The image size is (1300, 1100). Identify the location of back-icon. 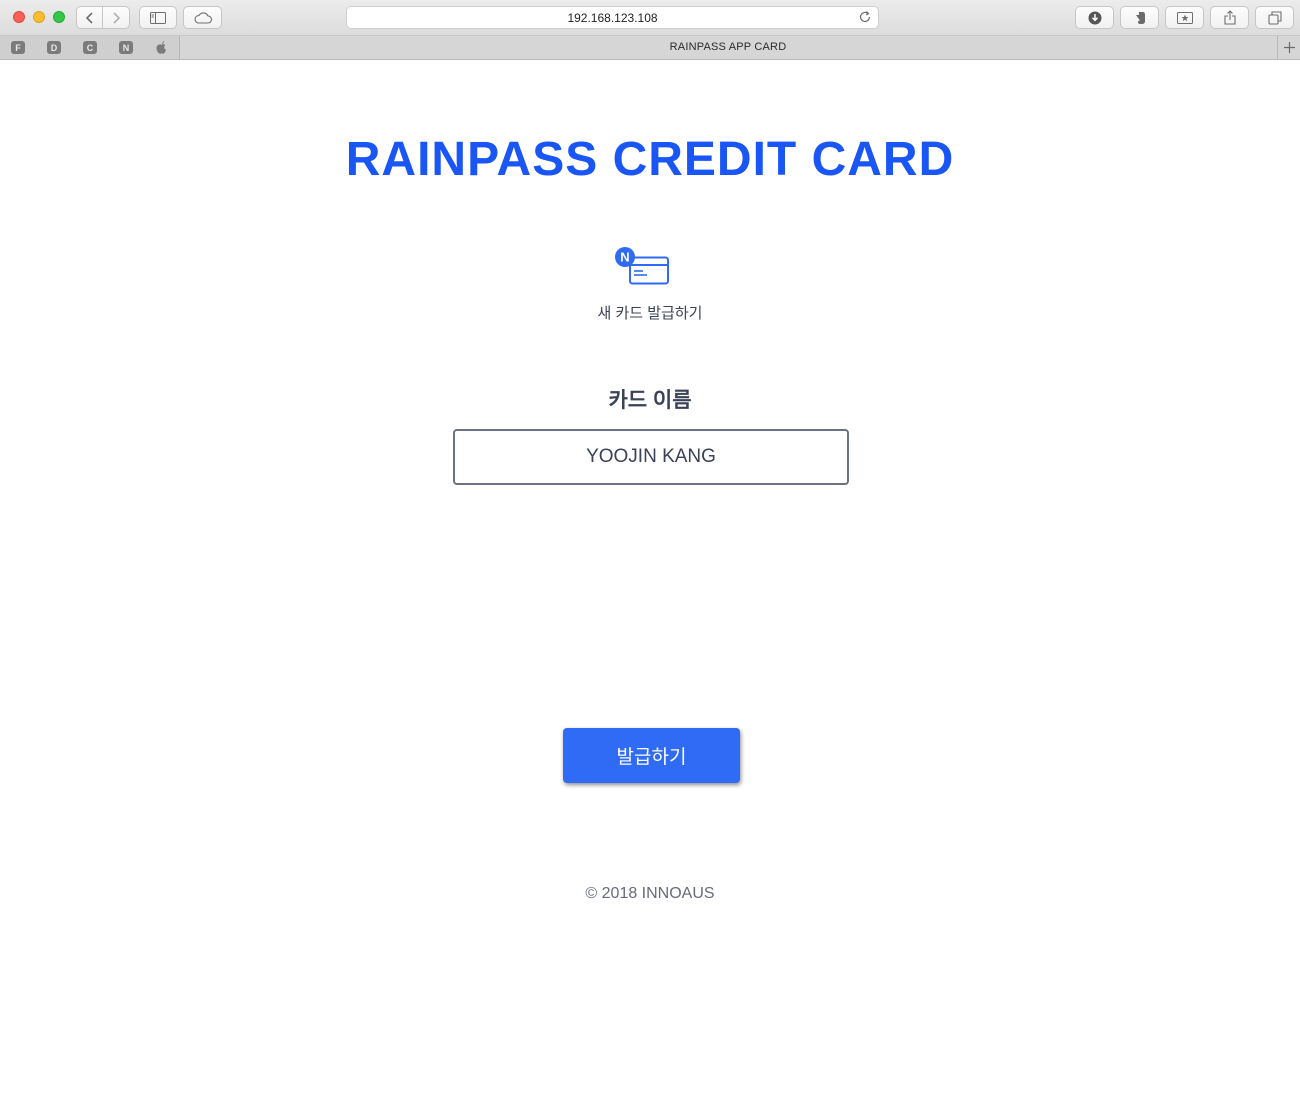
(89, 17).